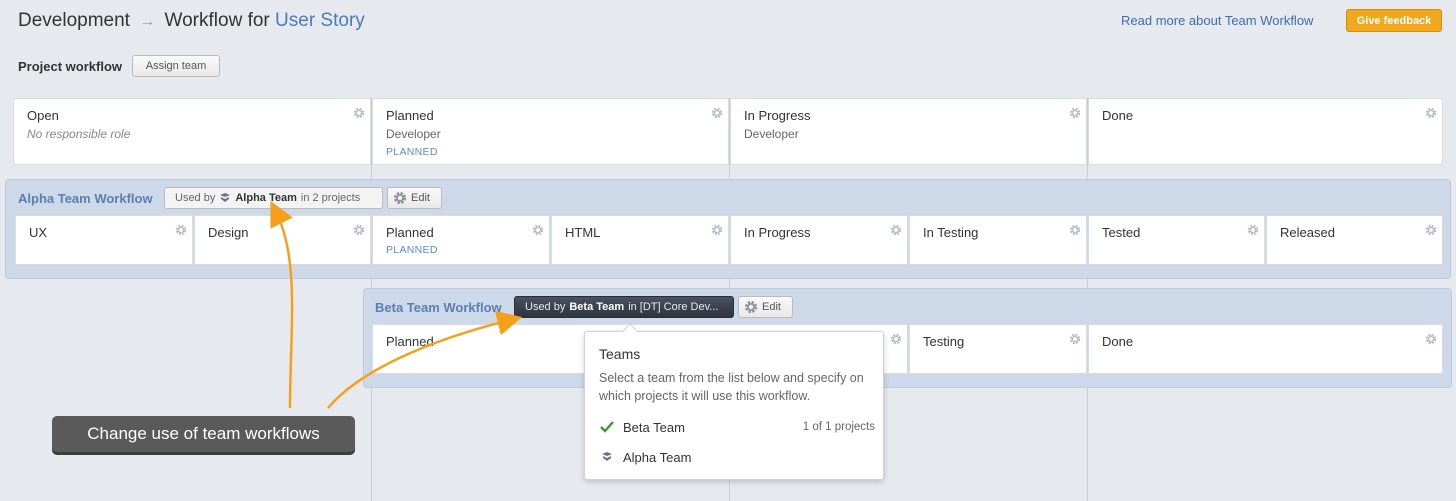  I want to click on used-by-team: Alpha Team, so click(266, 198).